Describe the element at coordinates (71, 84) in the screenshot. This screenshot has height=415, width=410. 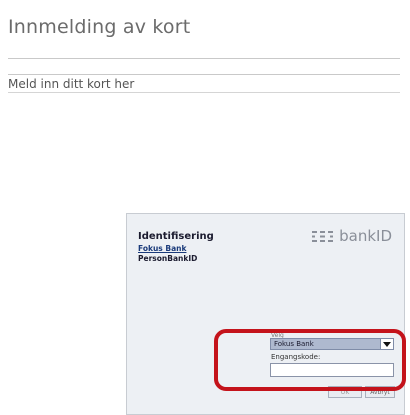
I see `section-heading: Meld inn ditt kort her` at that location.